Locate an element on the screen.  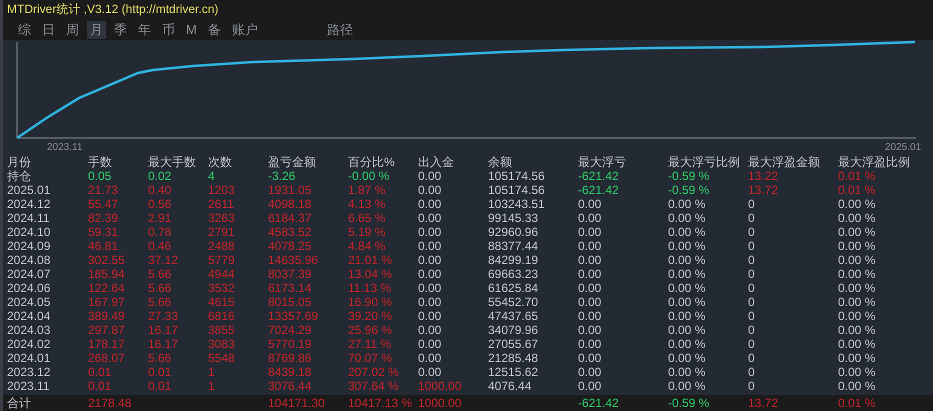
table-cell-text: 84299.19 is located at coordinates (514, 260).